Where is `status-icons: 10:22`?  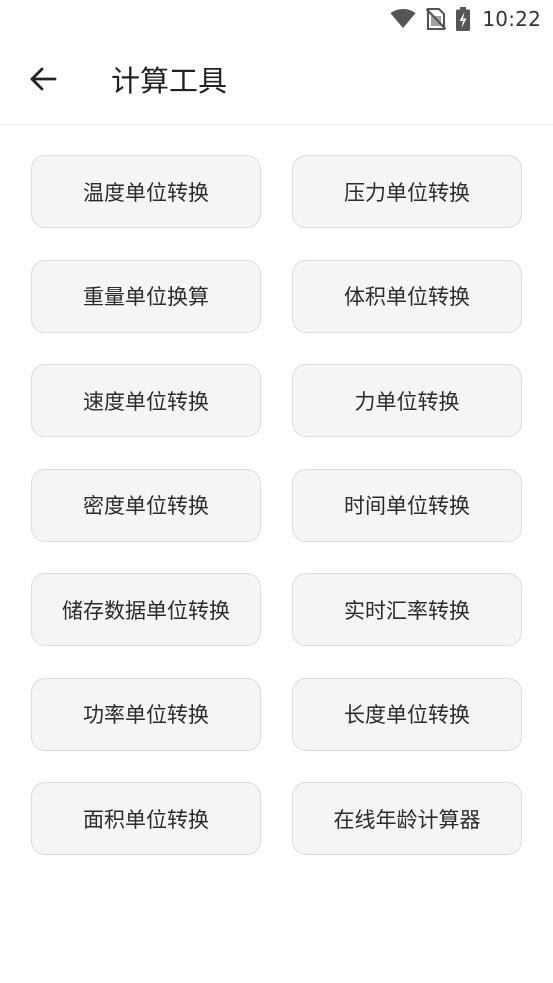 status-icons: 10:22 is located at coordinates (465, 19).